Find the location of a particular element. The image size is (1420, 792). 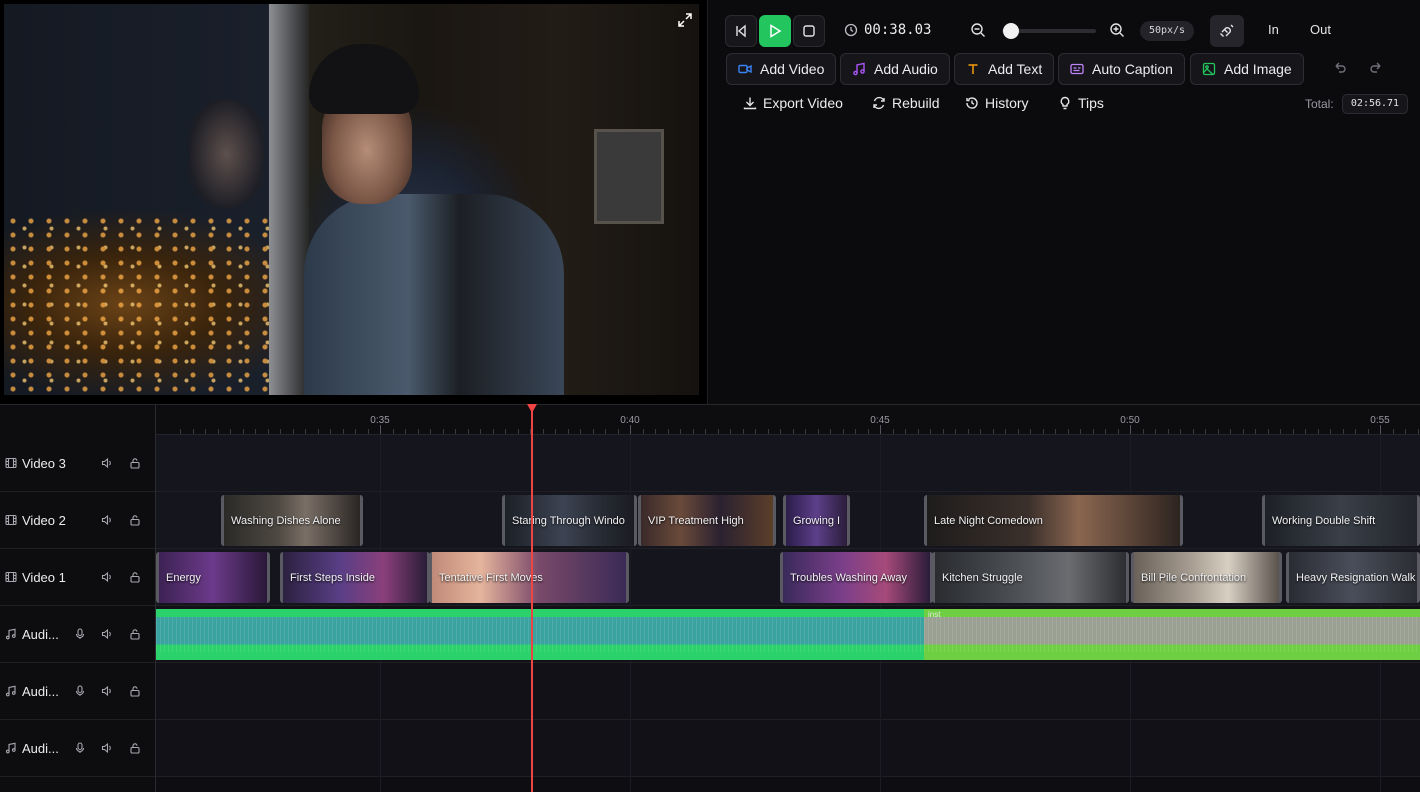

history-button: History is located at coordinates (997, 103).